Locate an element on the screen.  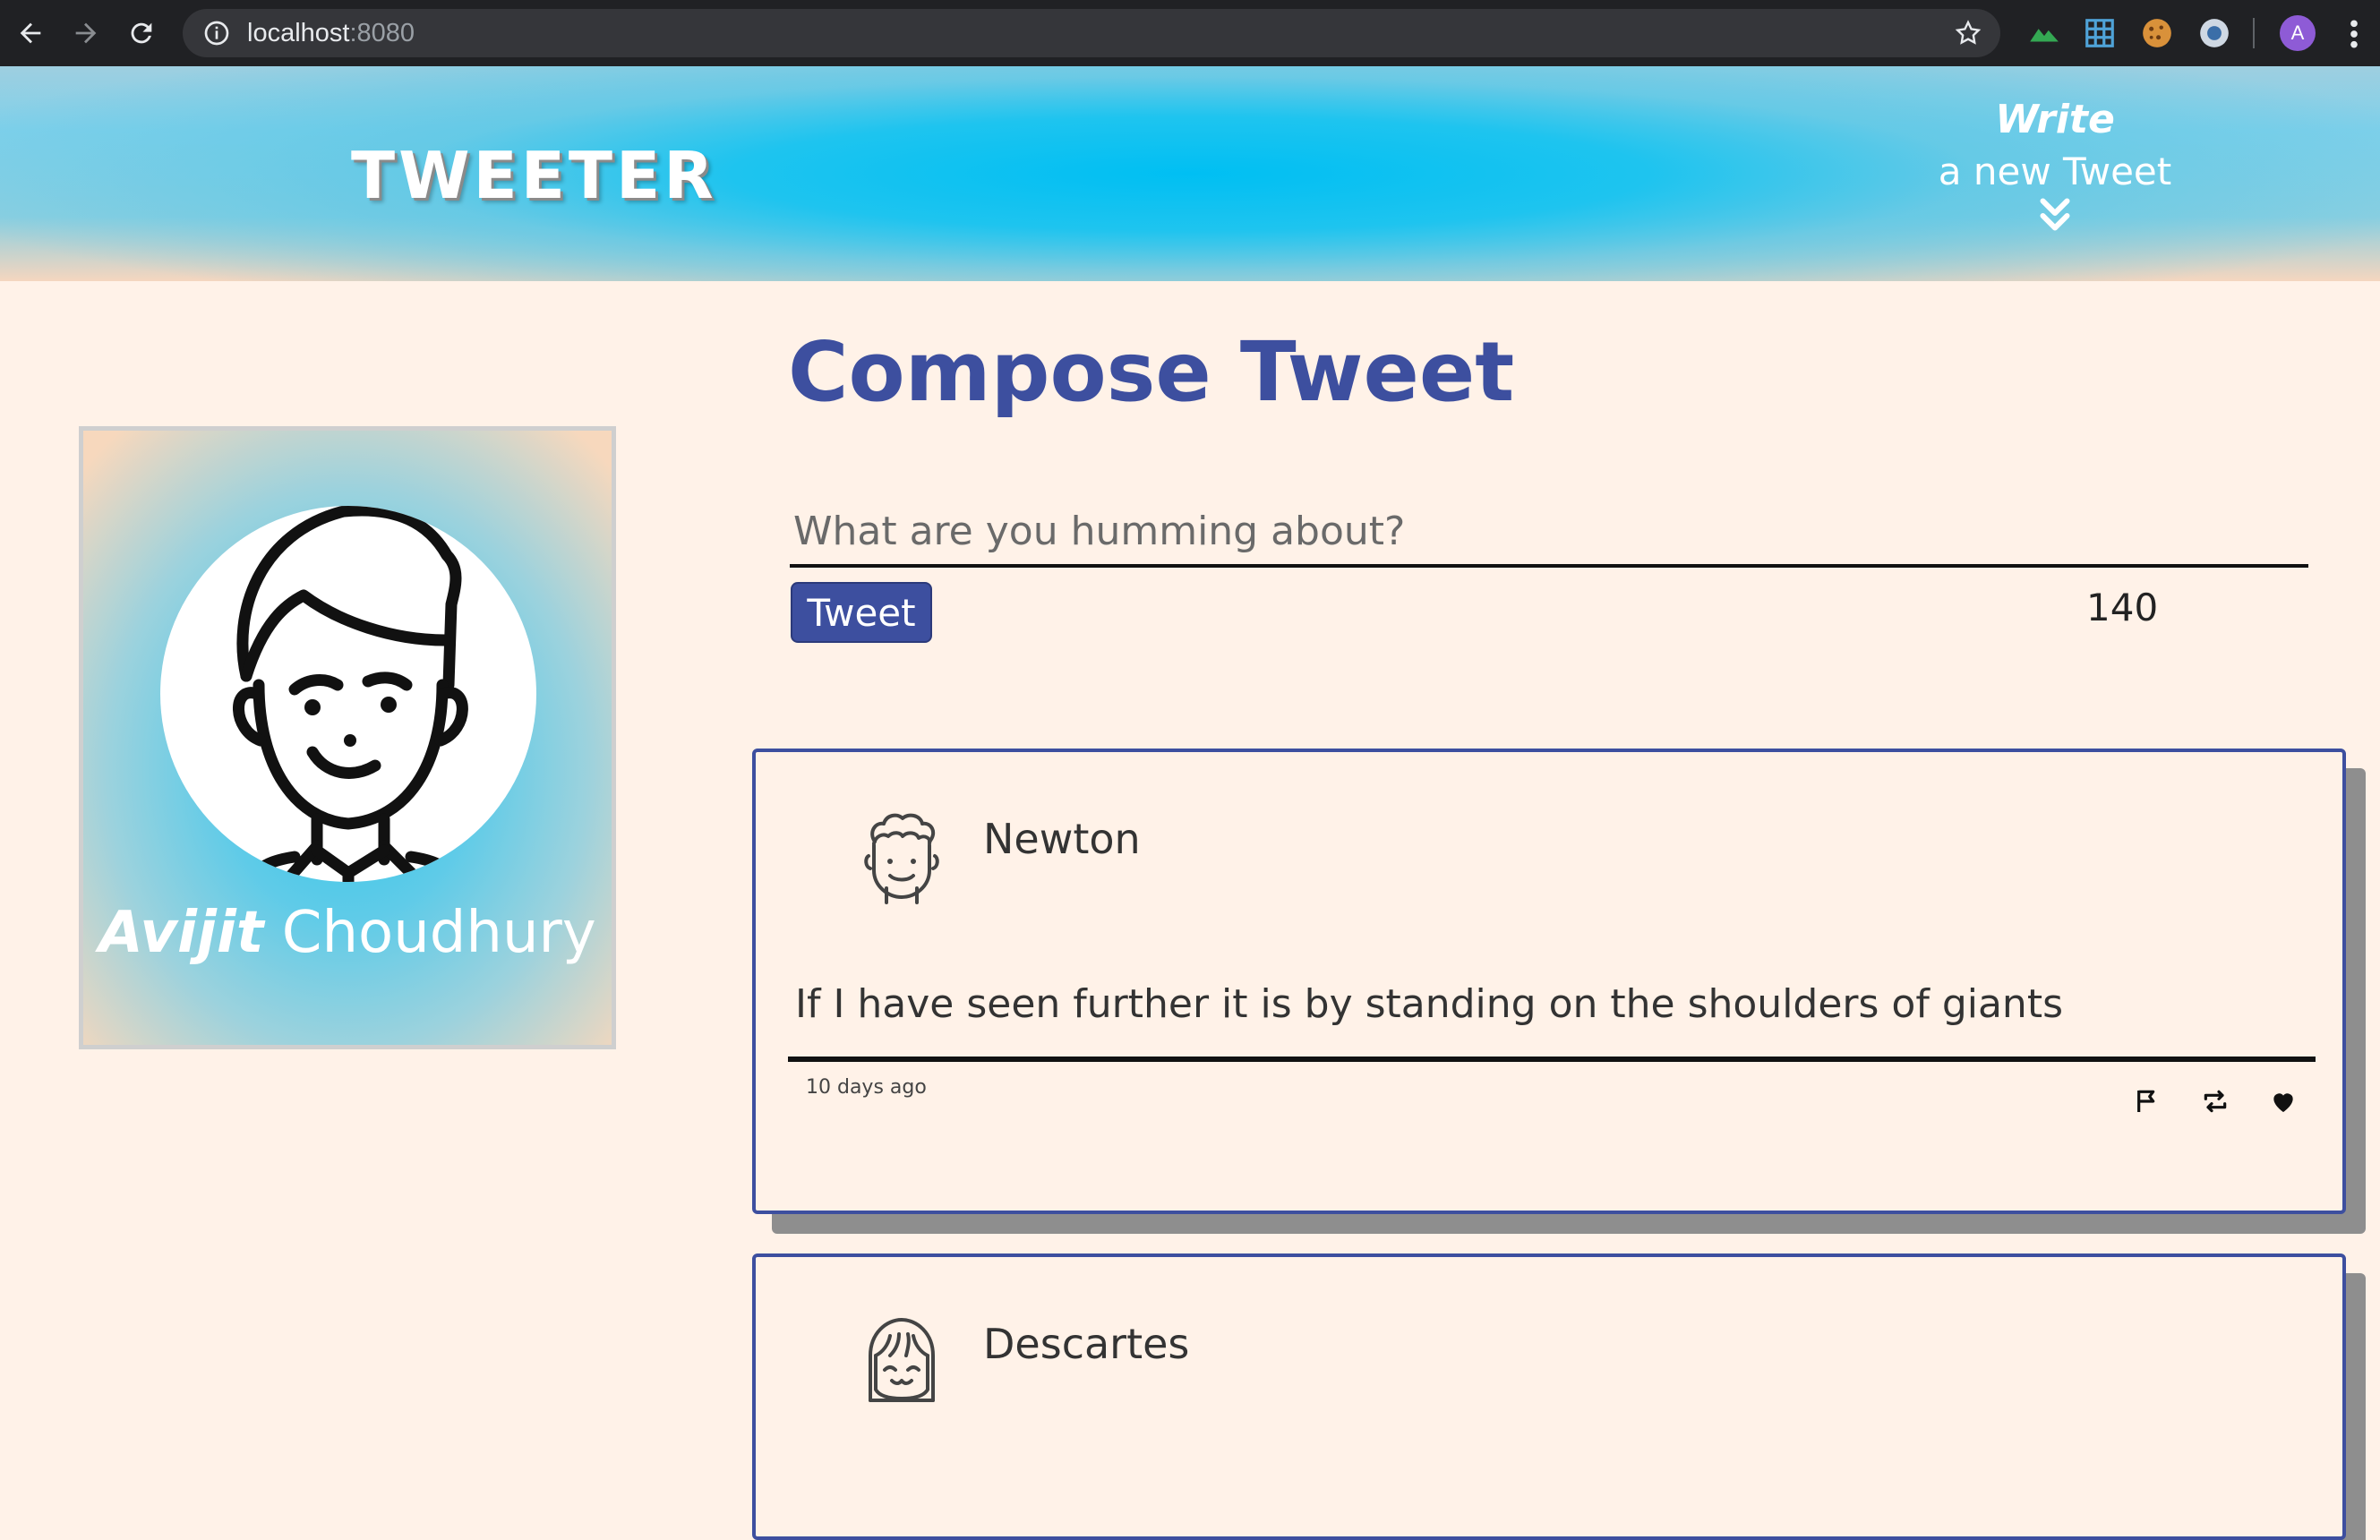
tweet-divider is located at coordinates (1552, 1059).